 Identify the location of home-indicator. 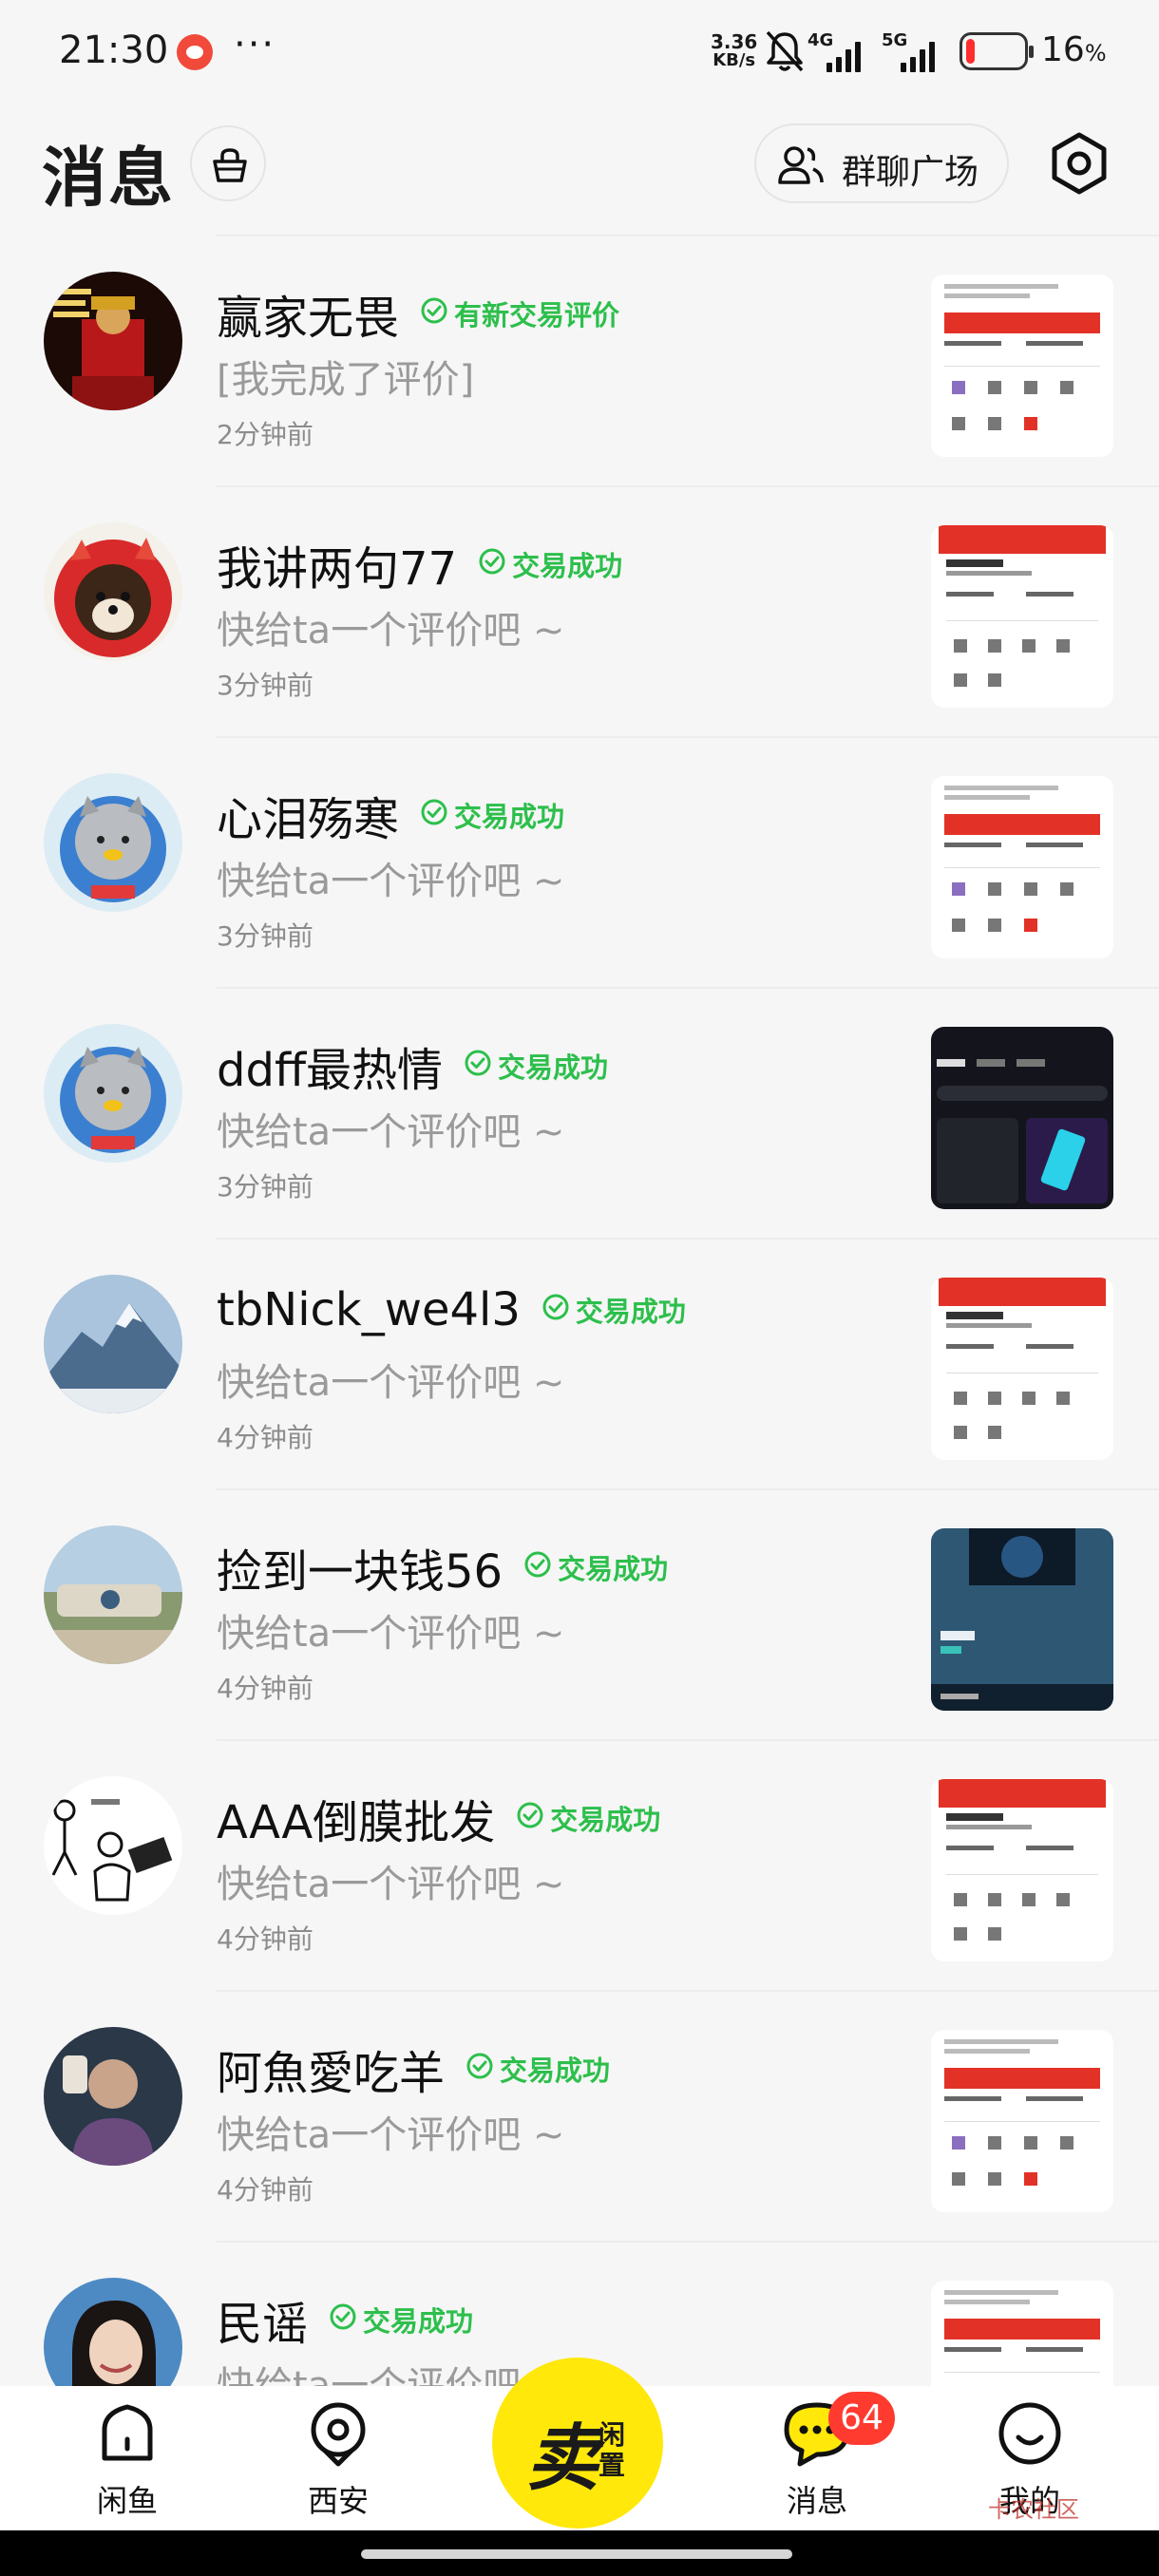
(576, 2554).